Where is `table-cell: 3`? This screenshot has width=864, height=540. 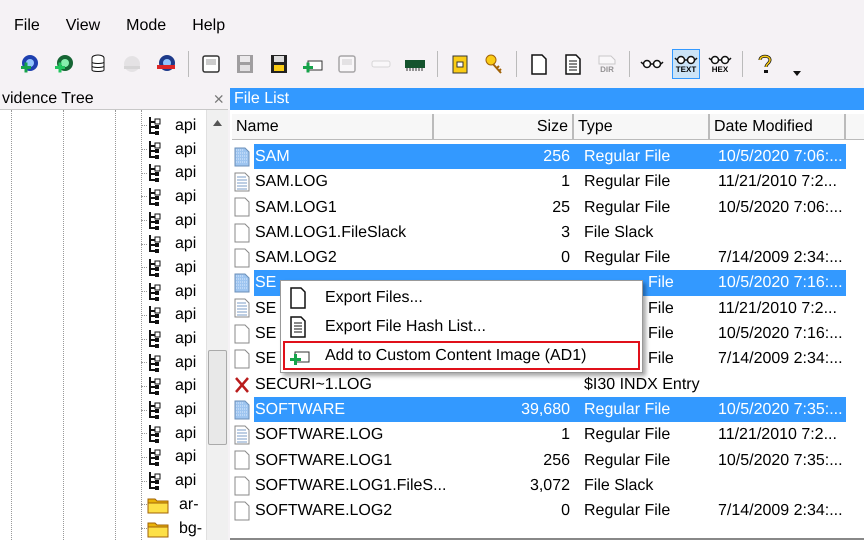
table-cell: 3 is located at coordinates (565, 232).